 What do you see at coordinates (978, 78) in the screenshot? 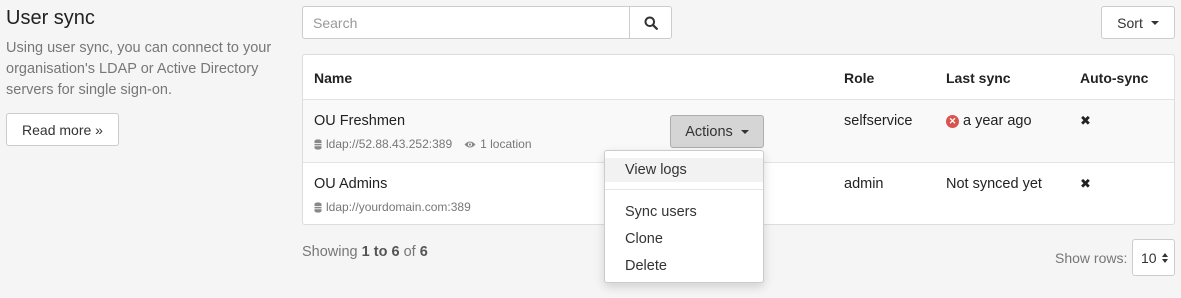
I see `column-header-last-sync: Last sync` at bounding box center [978, 78].